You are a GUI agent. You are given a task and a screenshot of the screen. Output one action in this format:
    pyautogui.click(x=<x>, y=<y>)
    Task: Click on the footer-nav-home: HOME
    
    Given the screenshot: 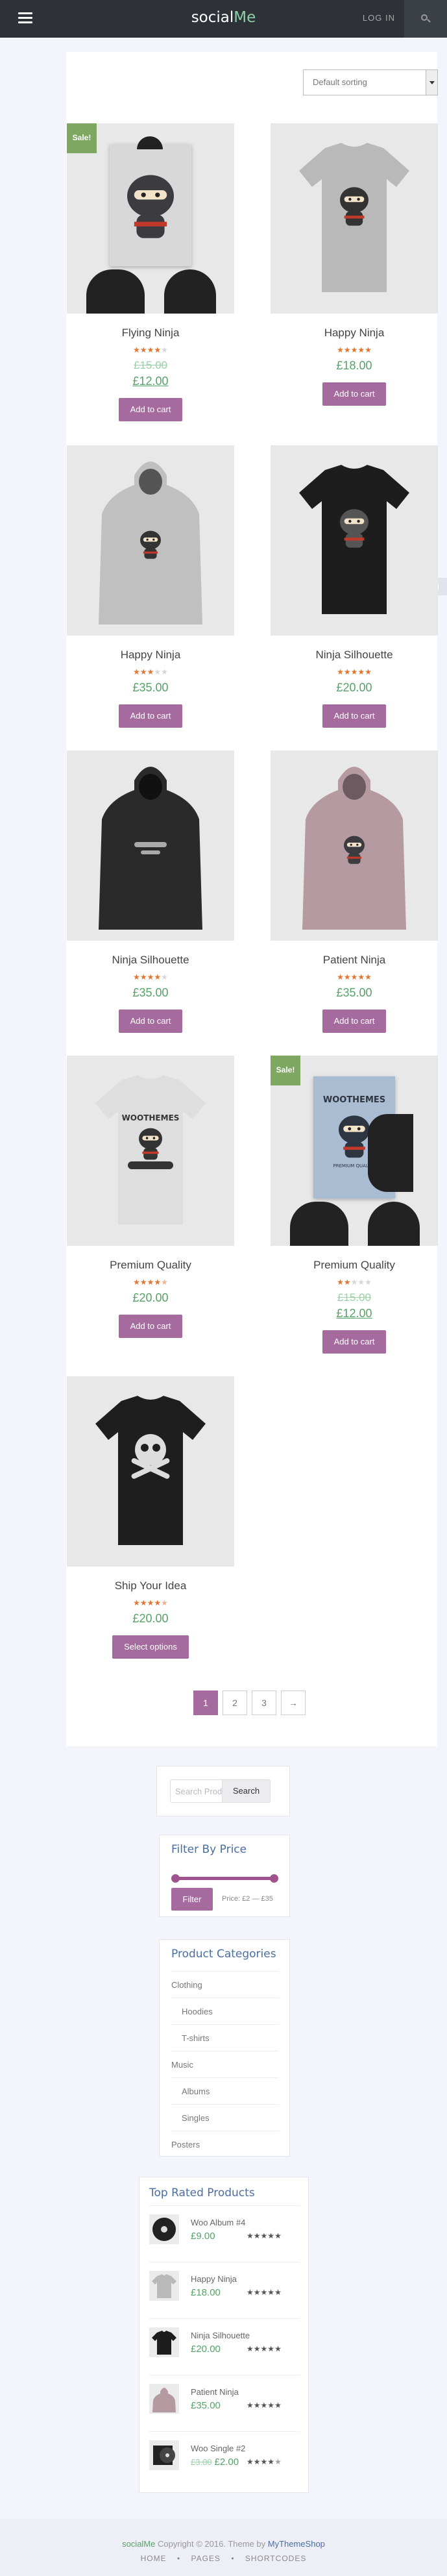 What is the action you would take?
    pyautogui.click(x=154, y=2558)
    